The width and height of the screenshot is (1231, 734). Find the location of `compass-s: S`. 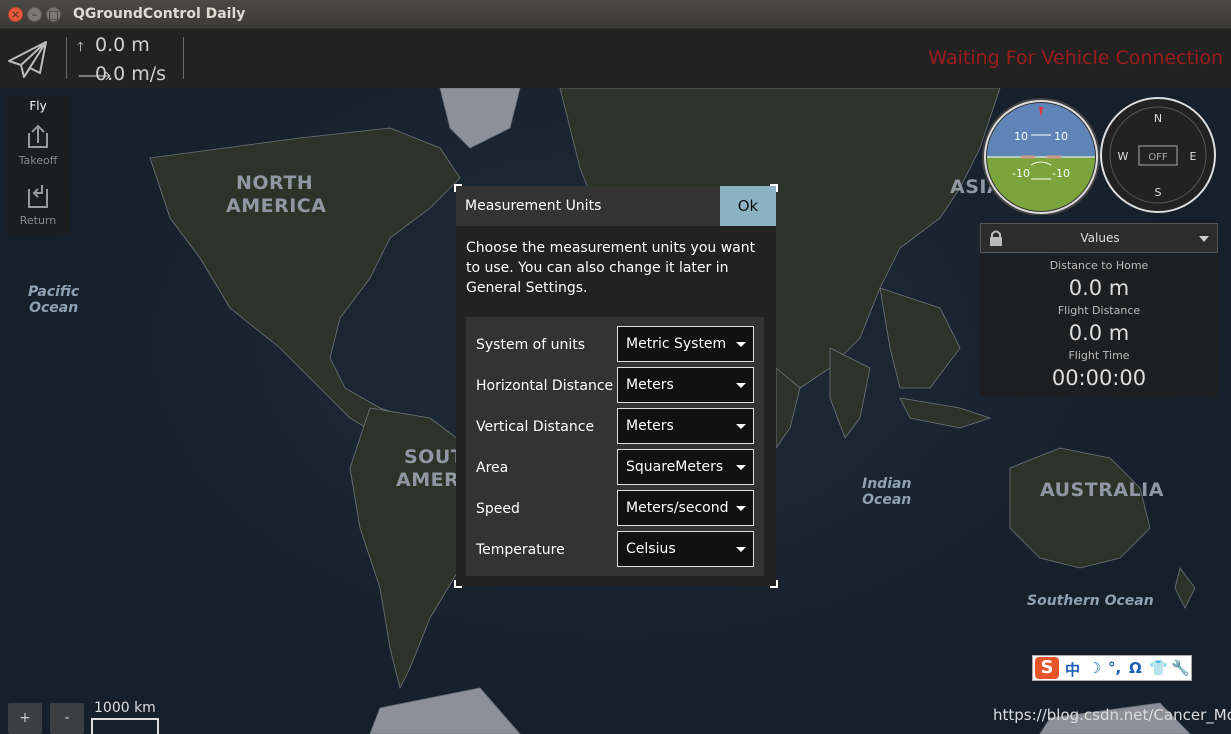

compass-s: S is located at coordinates (1158, 192).